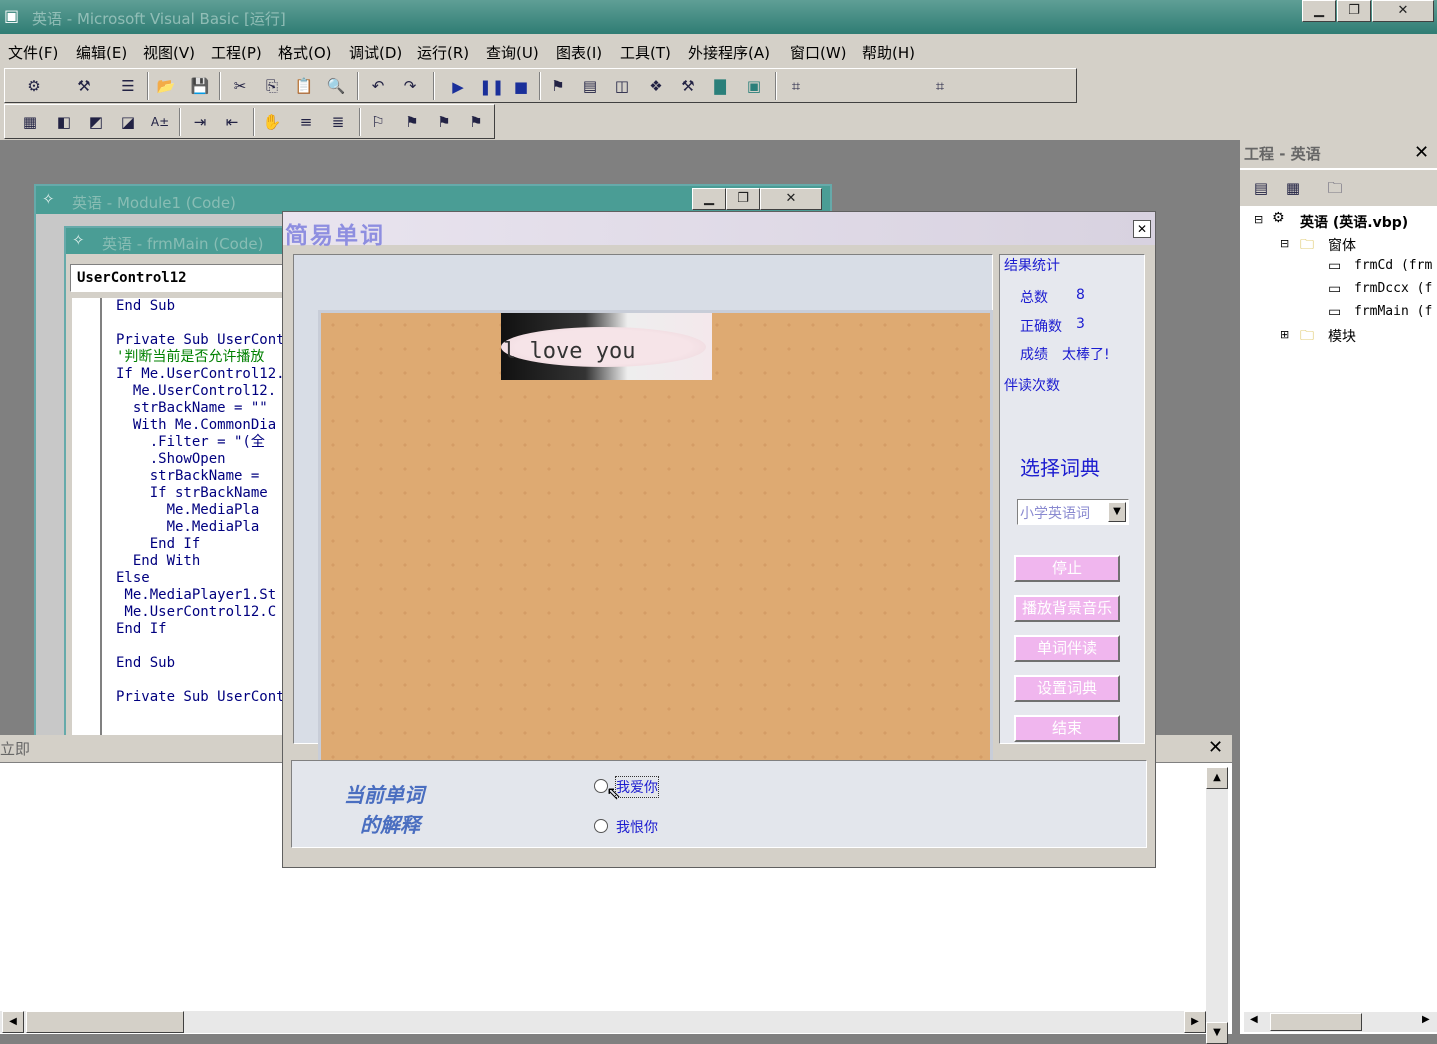  What do you see at coordinates (200, 476) in the screenshot?
I see `code-line: strBackName =` at bounding box center [200, 476].